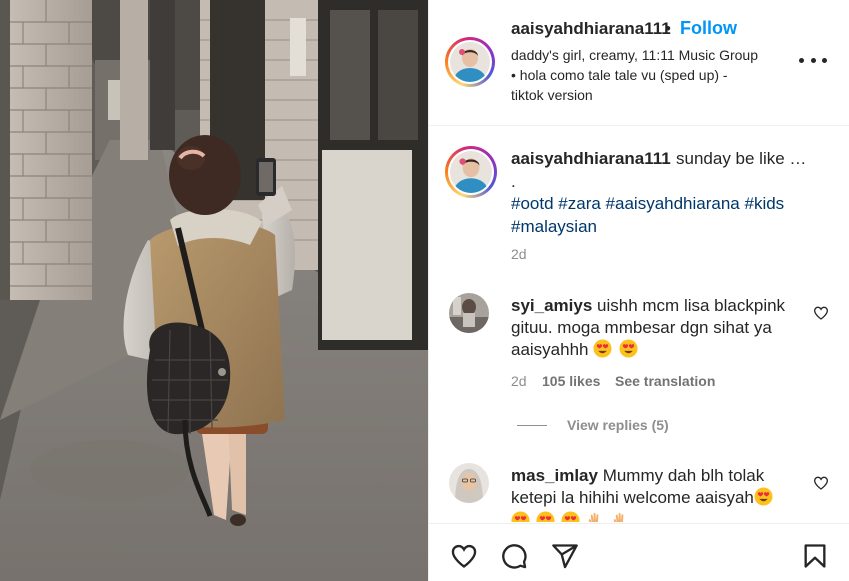 This screenshot has height=581, width=849. I want to click on see-translation-button: See translation, so click(665, 381).